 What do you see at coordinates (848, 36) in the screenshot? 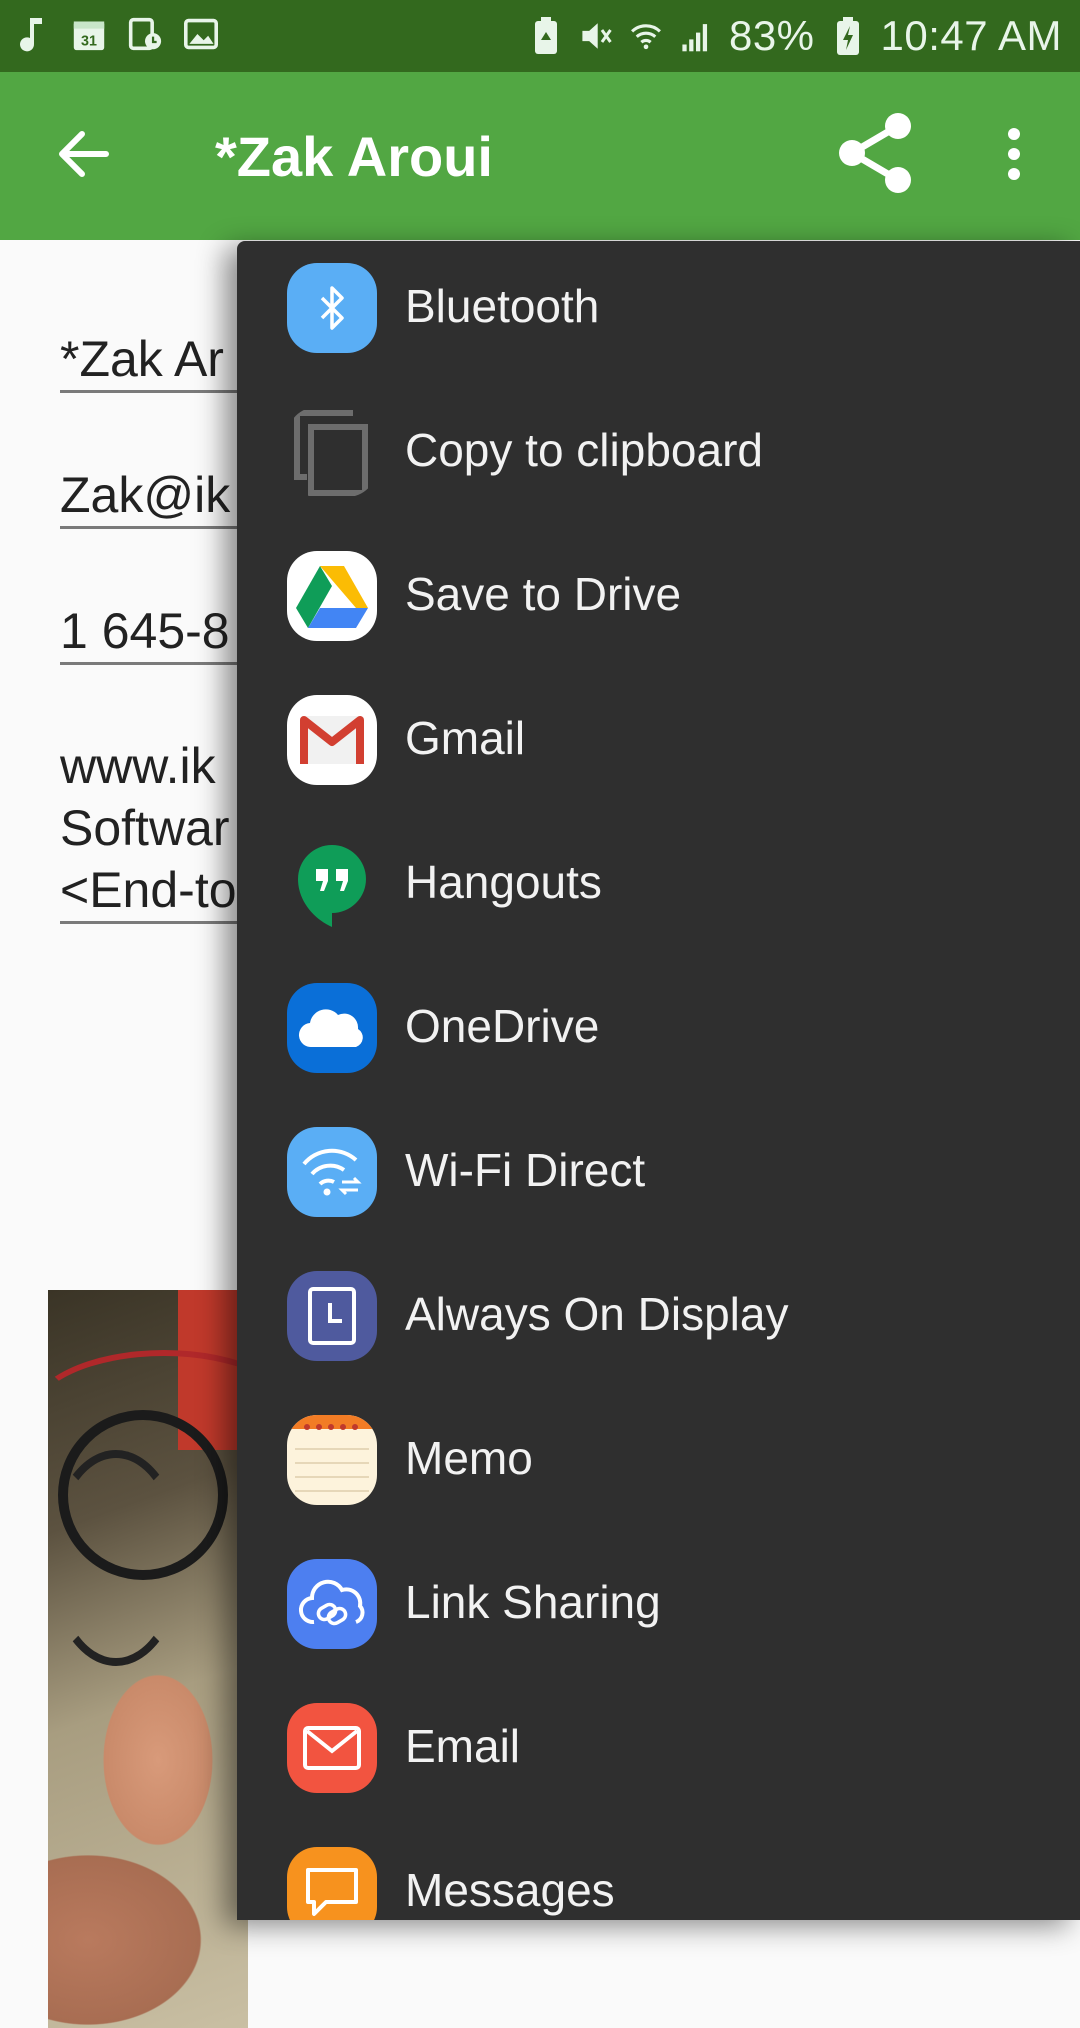
I see `battery-charging-icon` at bounding box center [848, 36].